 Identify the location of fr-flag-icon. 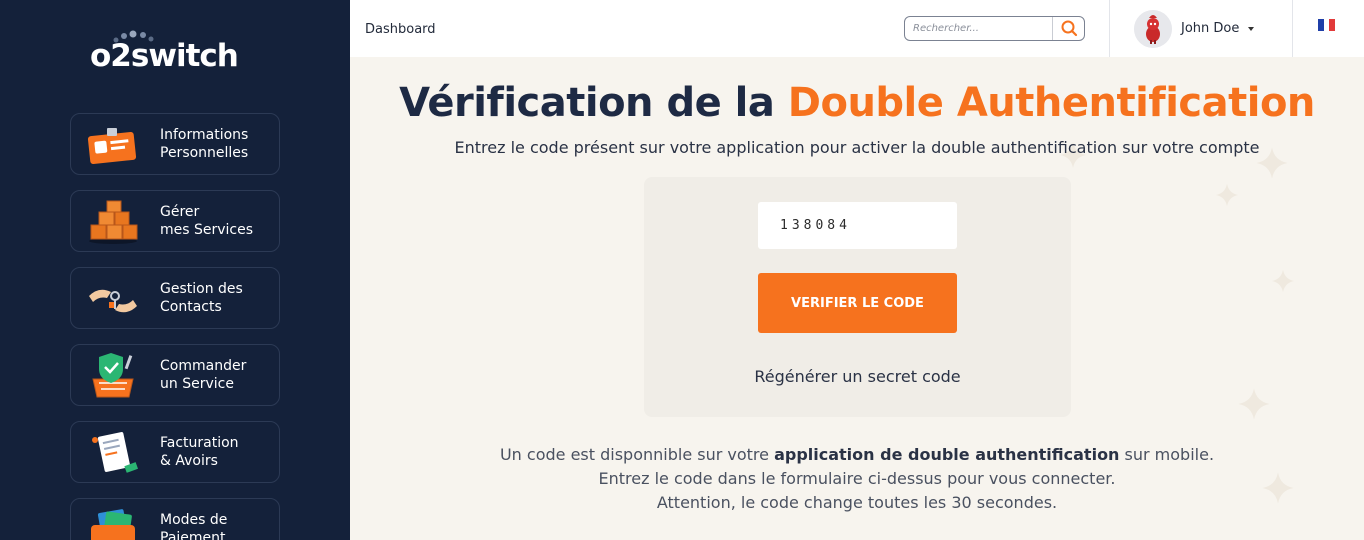
(1327, 25).